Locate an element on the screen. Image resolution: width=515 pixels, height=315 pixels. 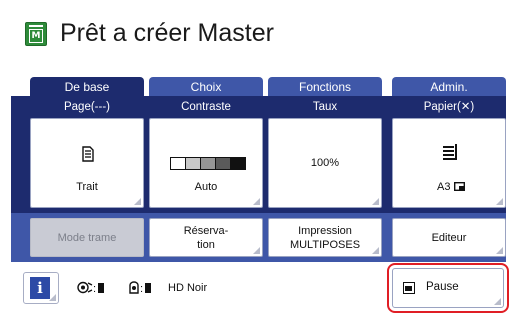
paper-stack-icon is located at coordinates (450, 152).